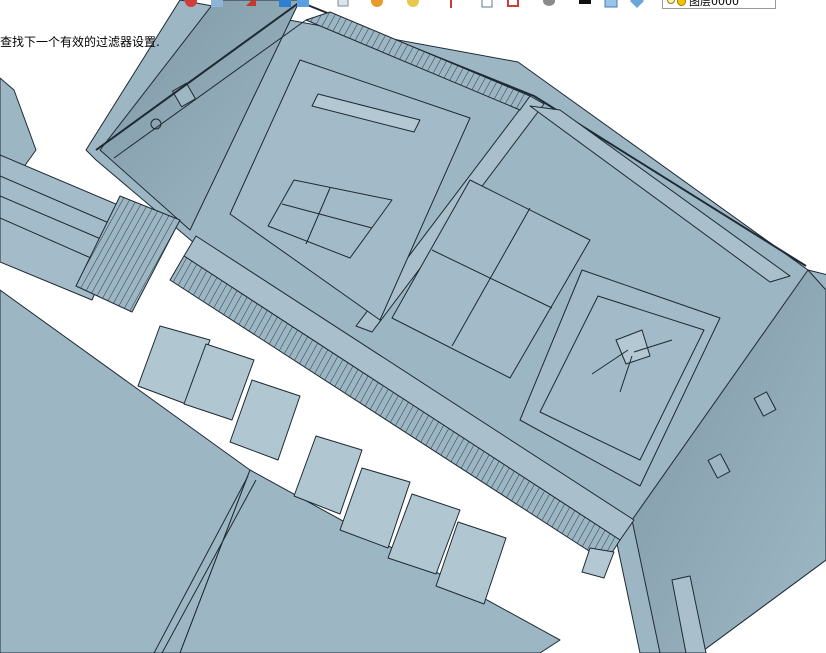 The image size is (826, 653). I want to click on light-bulb-icon, so click(671, 2).